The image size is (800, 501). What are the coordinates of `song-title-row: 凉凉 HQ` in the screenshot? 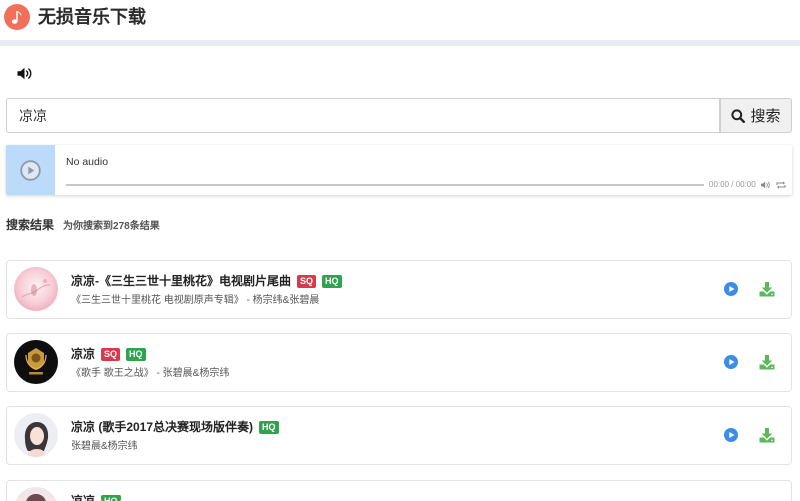 It's located at (96, 497).